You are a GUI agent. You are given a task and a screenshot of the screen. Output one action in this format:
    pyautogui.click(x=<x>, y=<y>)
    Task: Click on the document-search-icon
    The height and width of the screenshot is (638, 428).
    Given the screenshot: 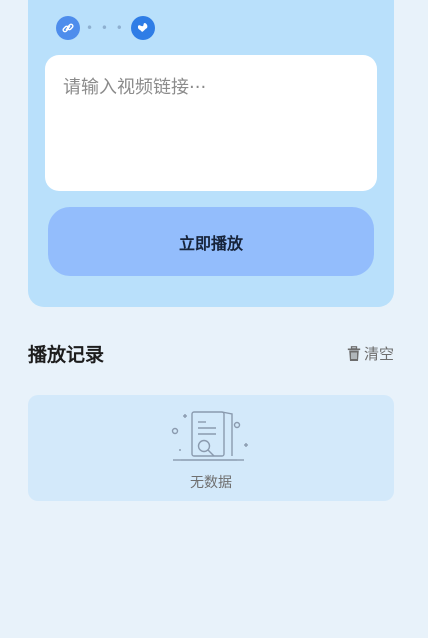 What is the action you would take?
    pyautogui.click(x=209, y=436)
    